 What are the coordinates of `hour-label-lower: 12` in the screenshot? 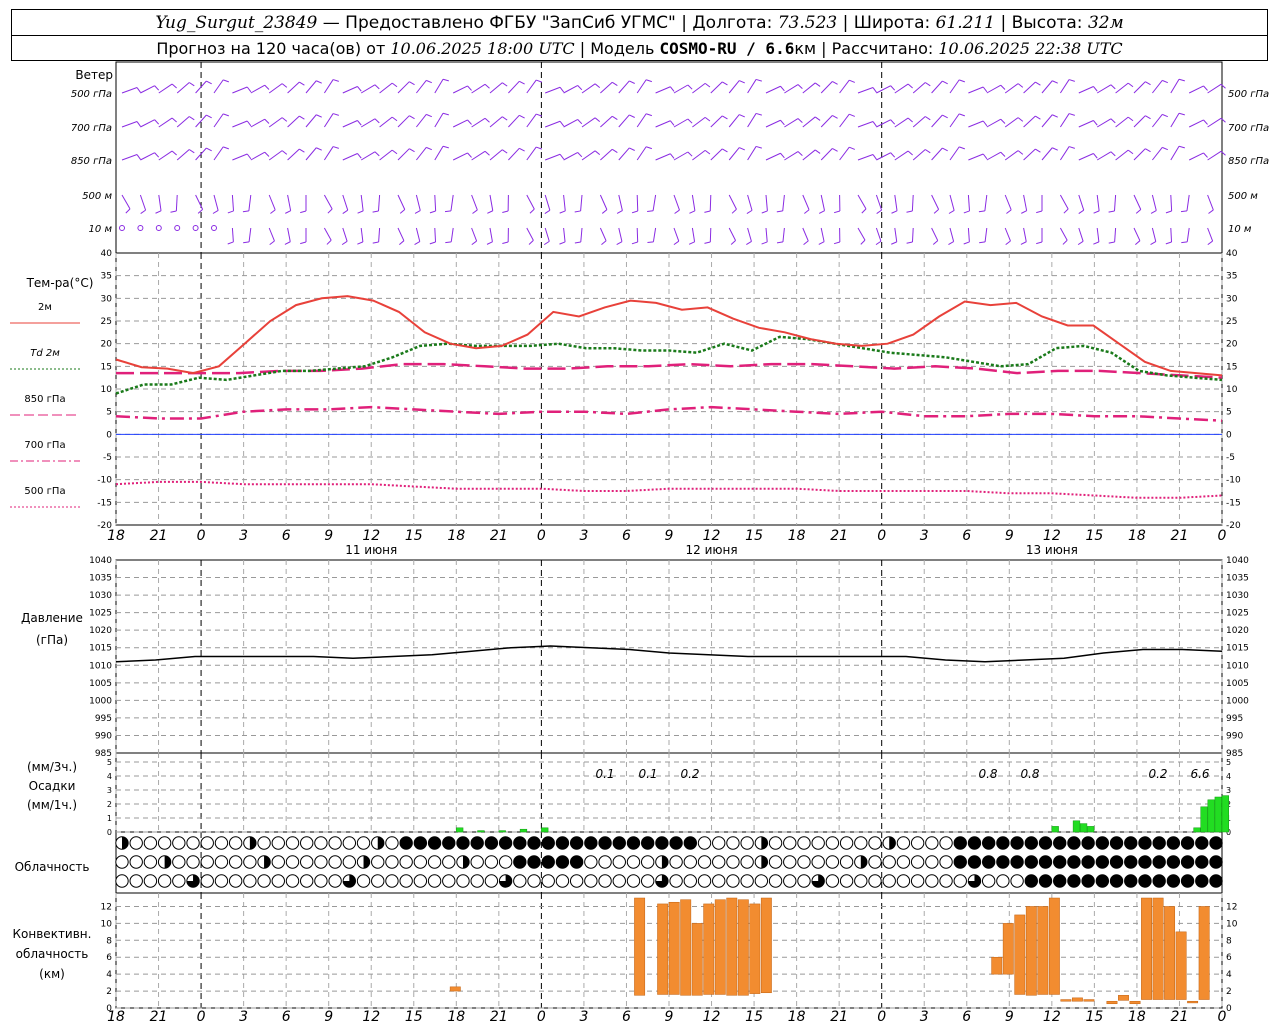 It's located at (371, 1016).